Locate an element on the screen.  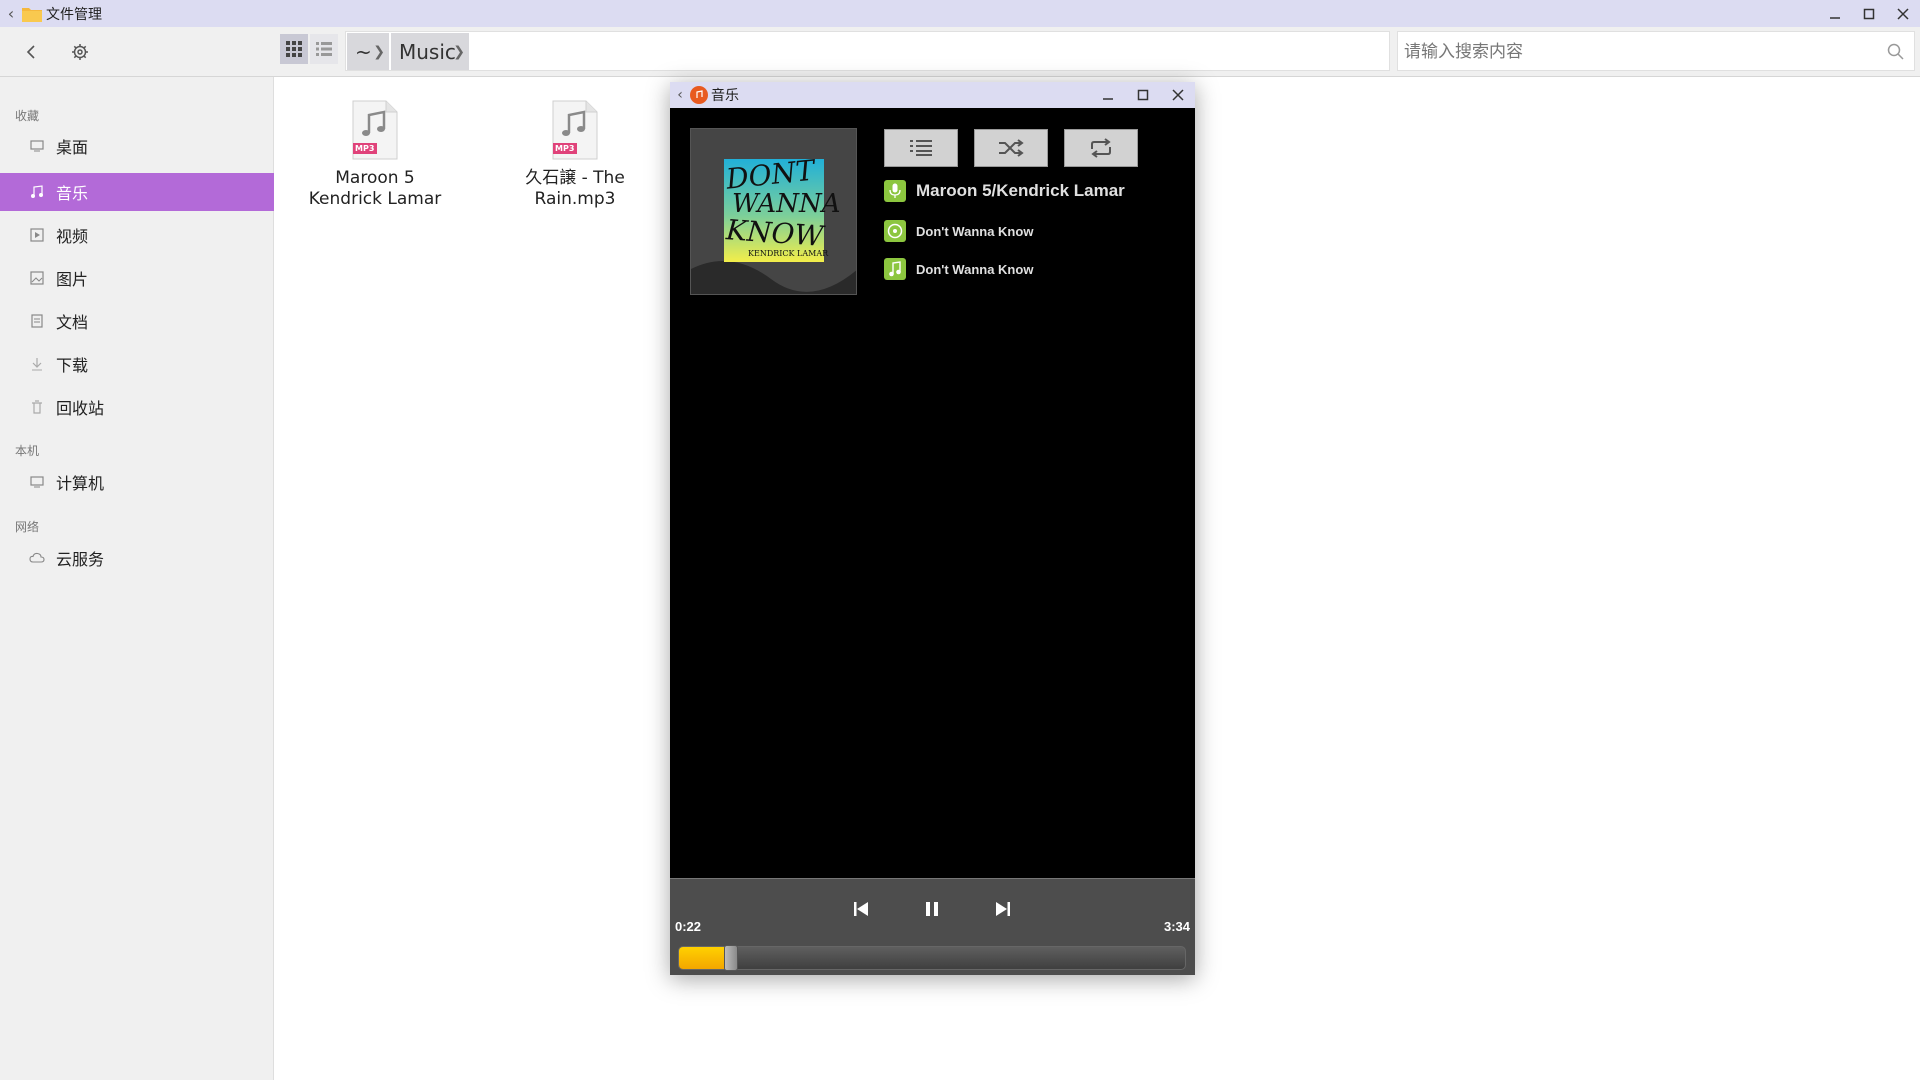
maximize-button is located at coordinates (1869, 13).